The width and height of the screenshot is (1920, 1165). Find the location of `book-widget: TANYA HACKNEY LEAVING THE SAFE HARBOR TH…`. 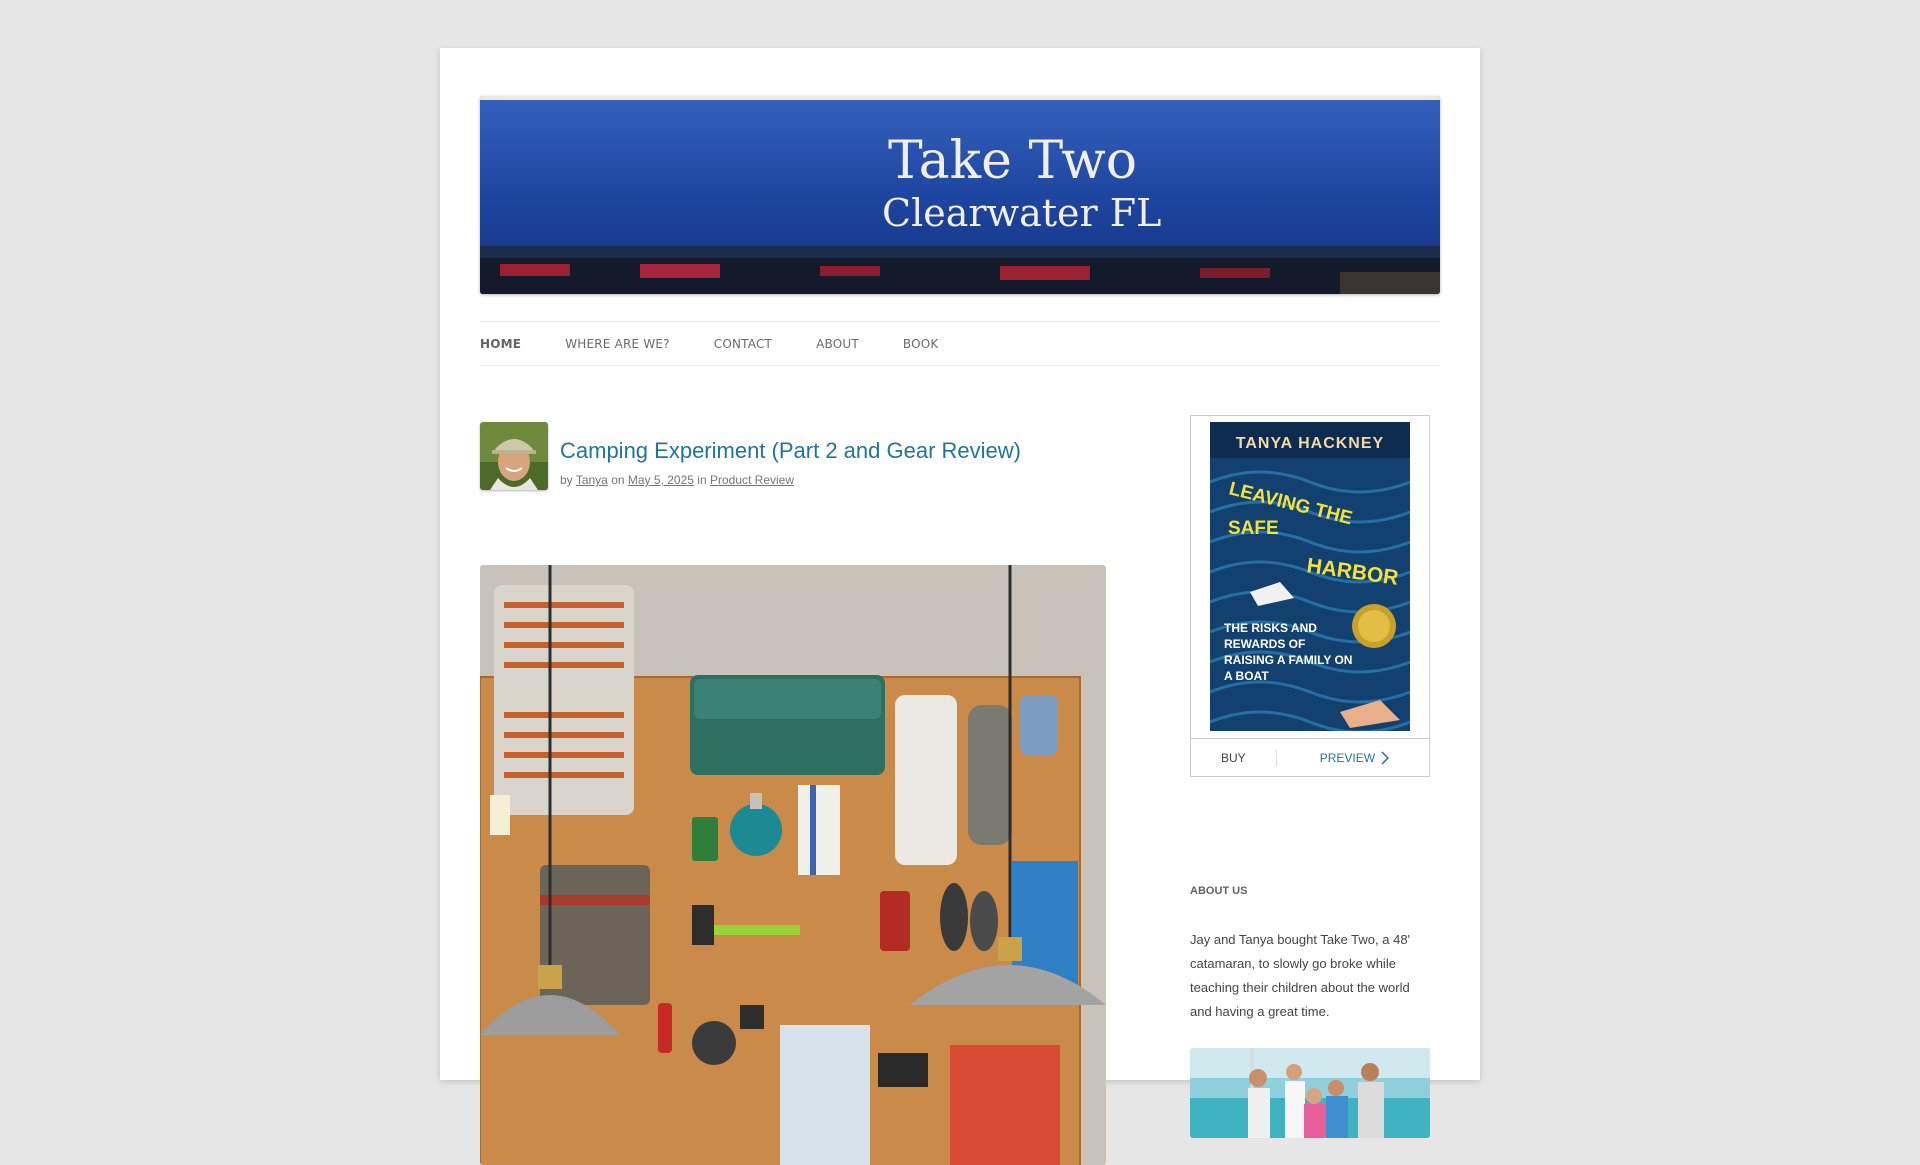

book-widget: TANYA HACKNEY LEAVING THE SAFE HARBOR TH… is located at coordinates (1310, 596).